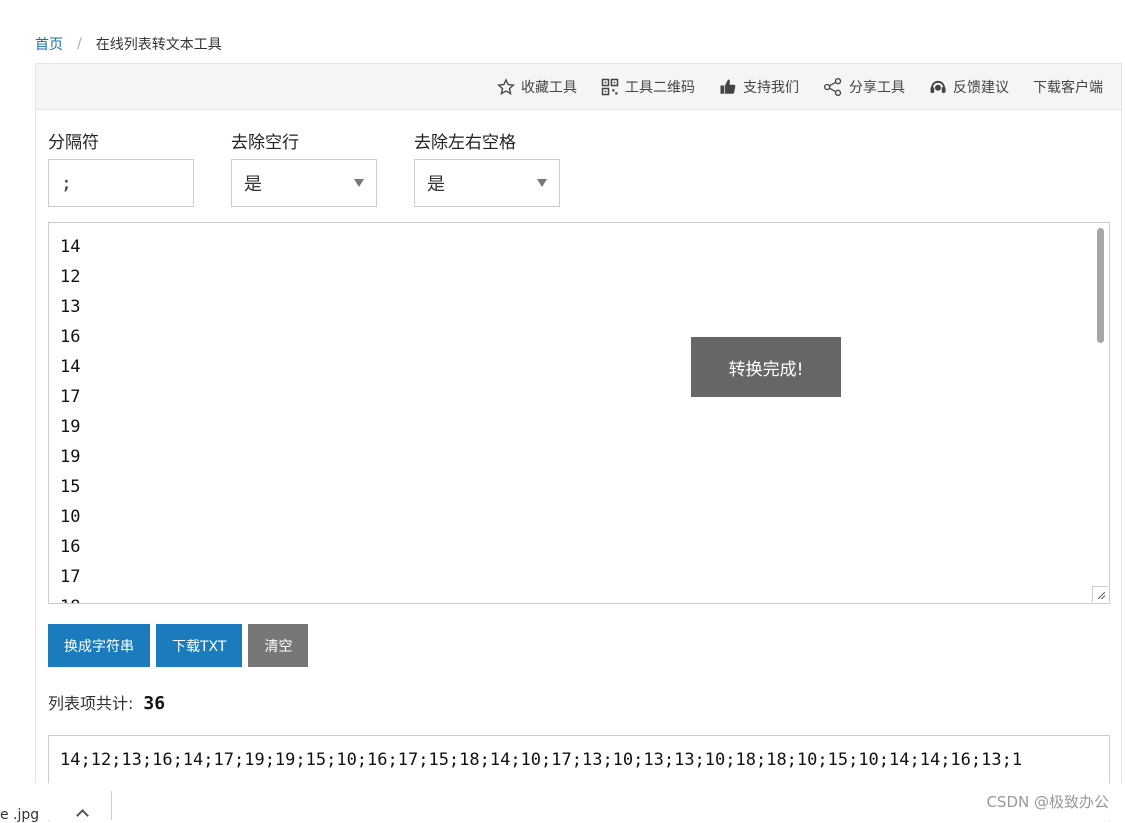 This screenshot has width=1125, height=823. What do you see at coordinates (99, 645) in the screenshot?
I see `convert-button: 换成字符串` at bounding box center [99, 645].